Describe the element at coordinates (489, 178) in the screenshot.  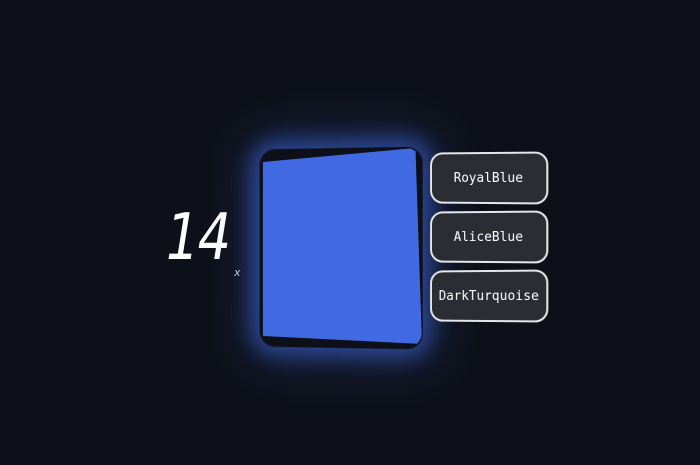
I see `answer-option-royalblue: RoyalBlue` at that location.